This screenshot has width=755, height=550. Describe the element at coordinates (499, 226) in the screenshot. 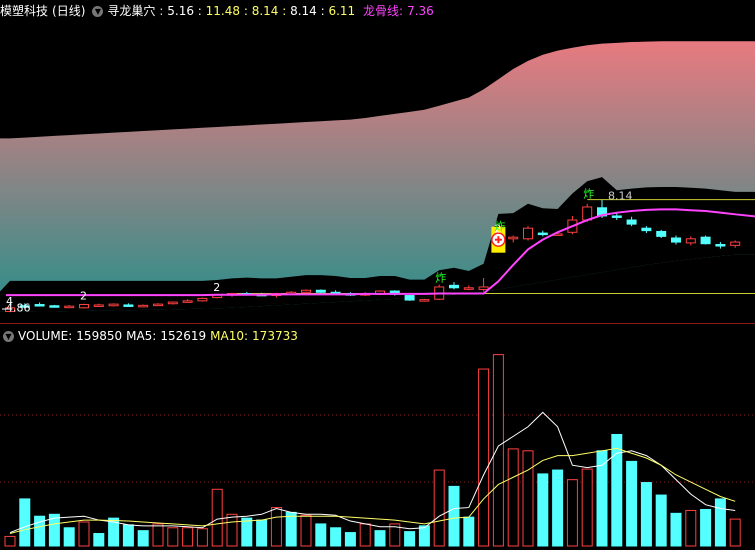

I see `chart-label-6: 炸` at that location.